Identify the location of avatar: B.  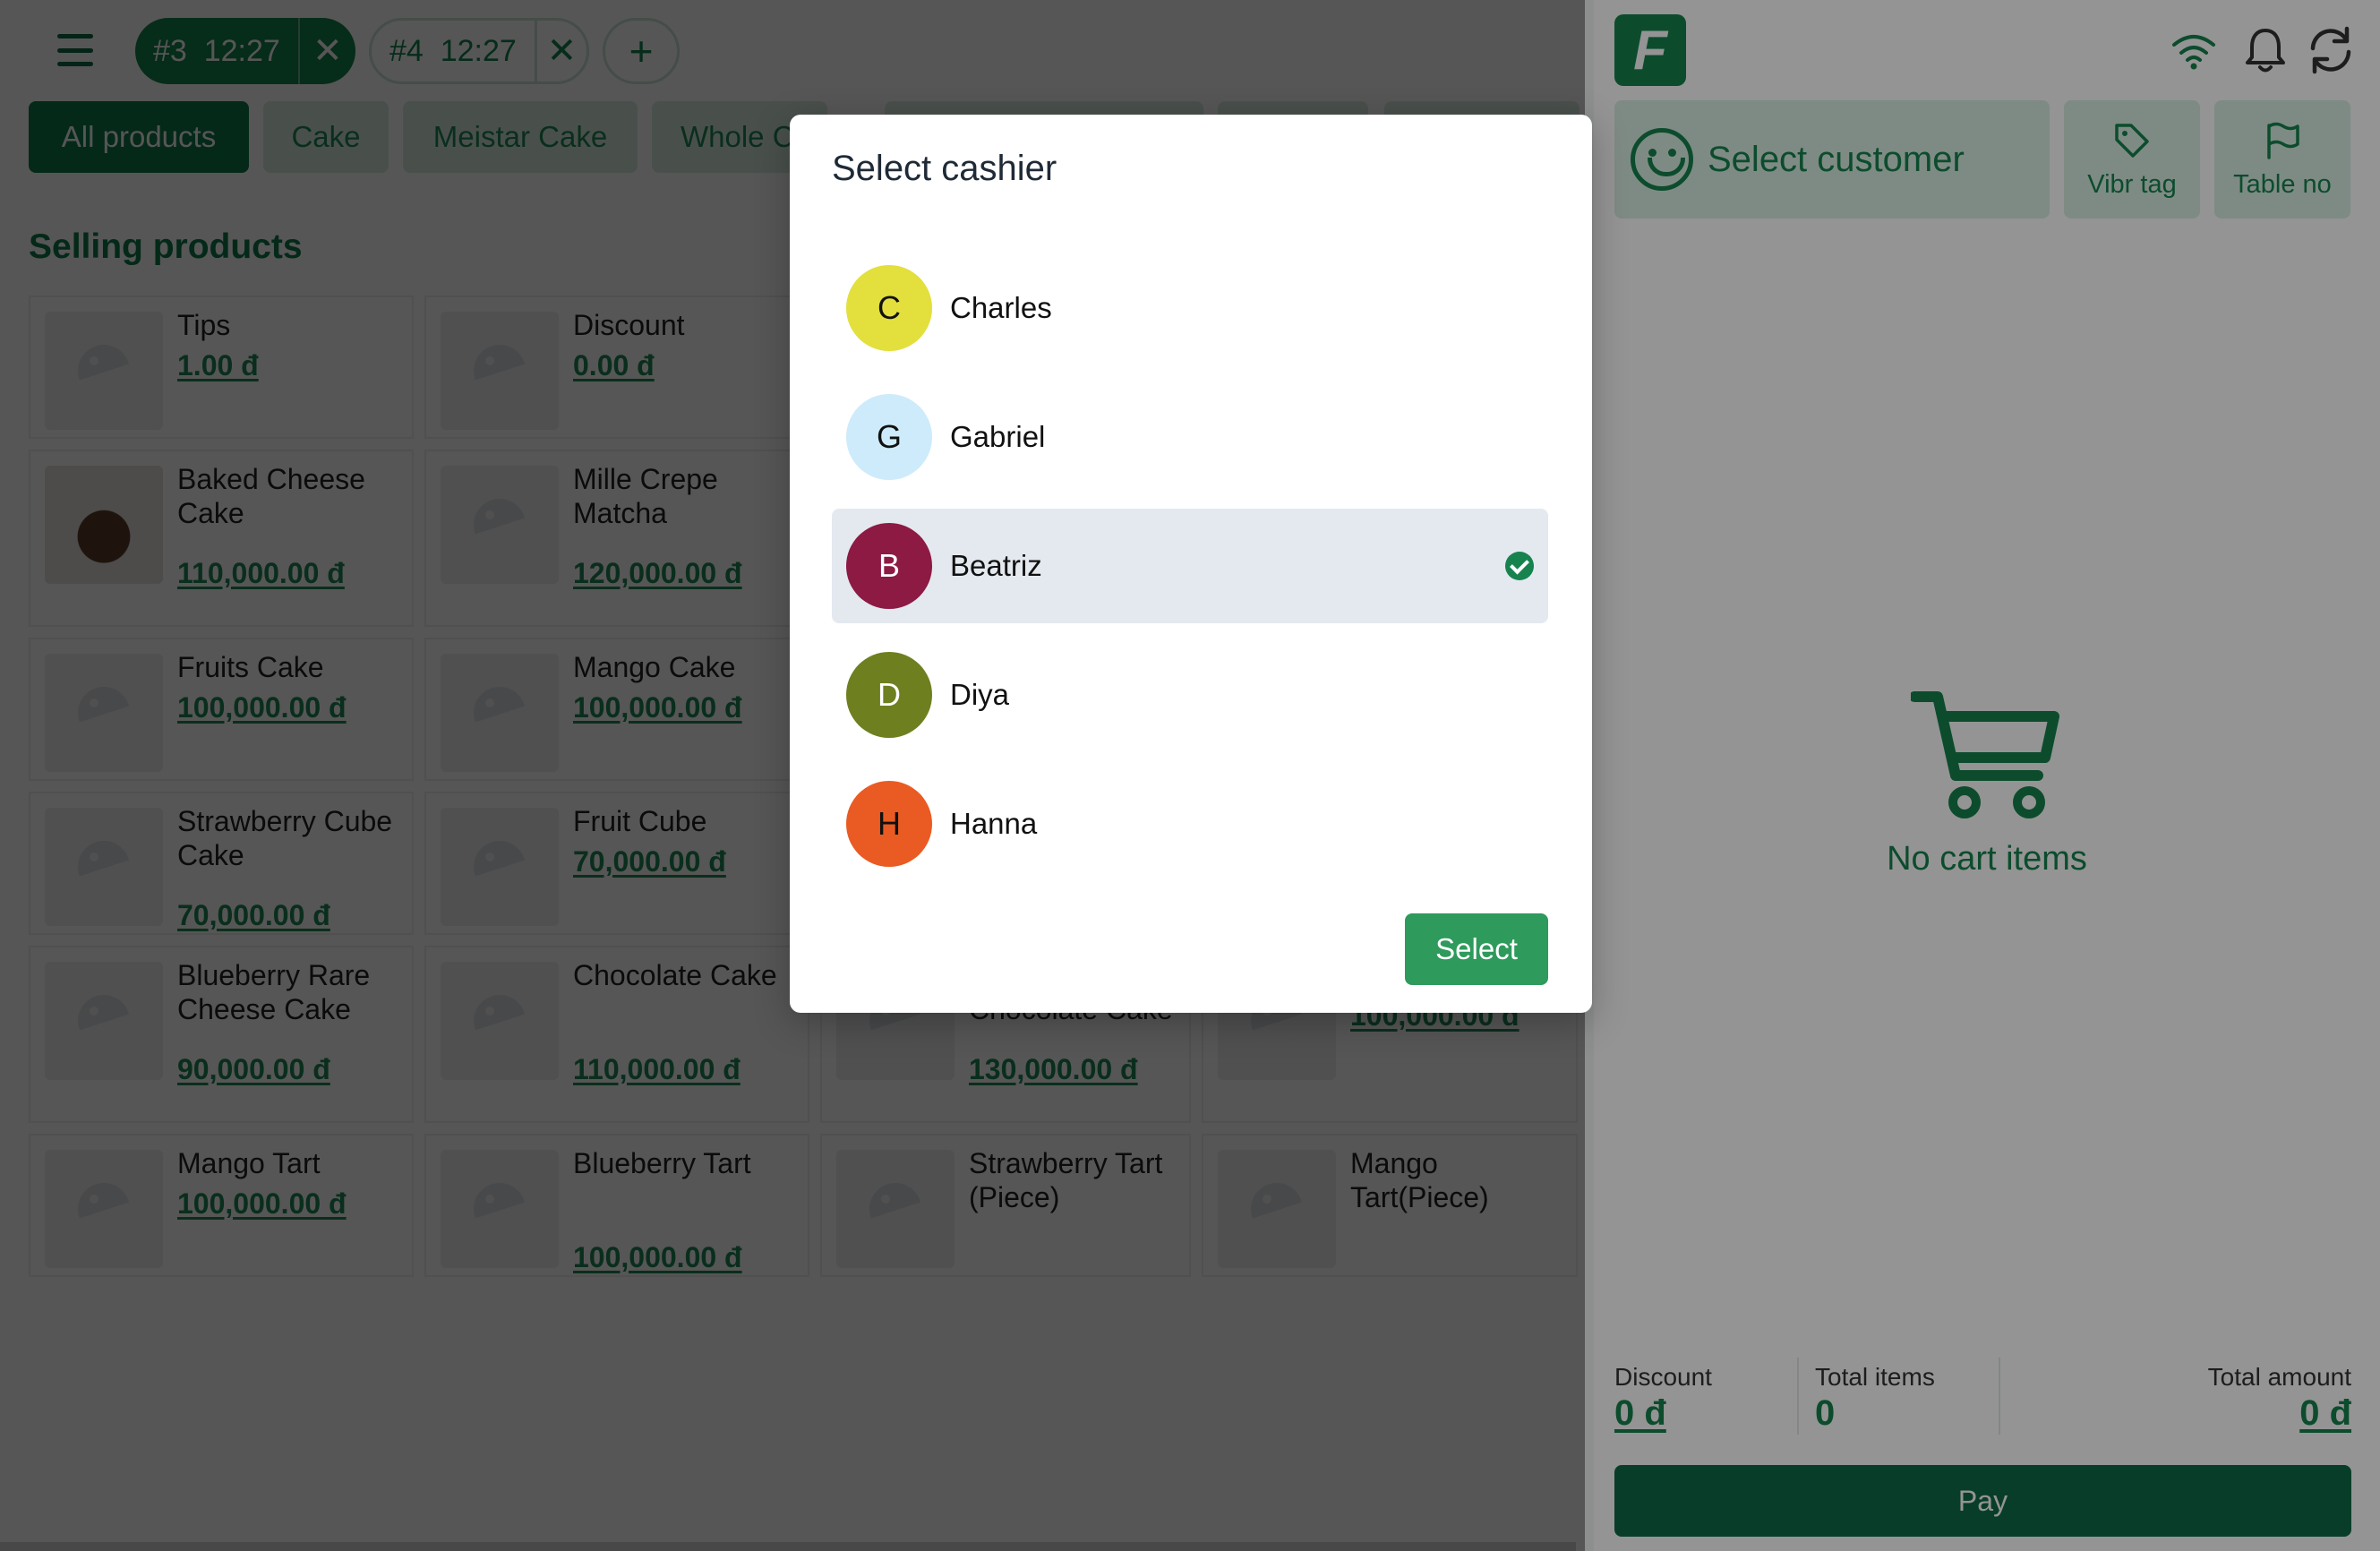
(889, 566).